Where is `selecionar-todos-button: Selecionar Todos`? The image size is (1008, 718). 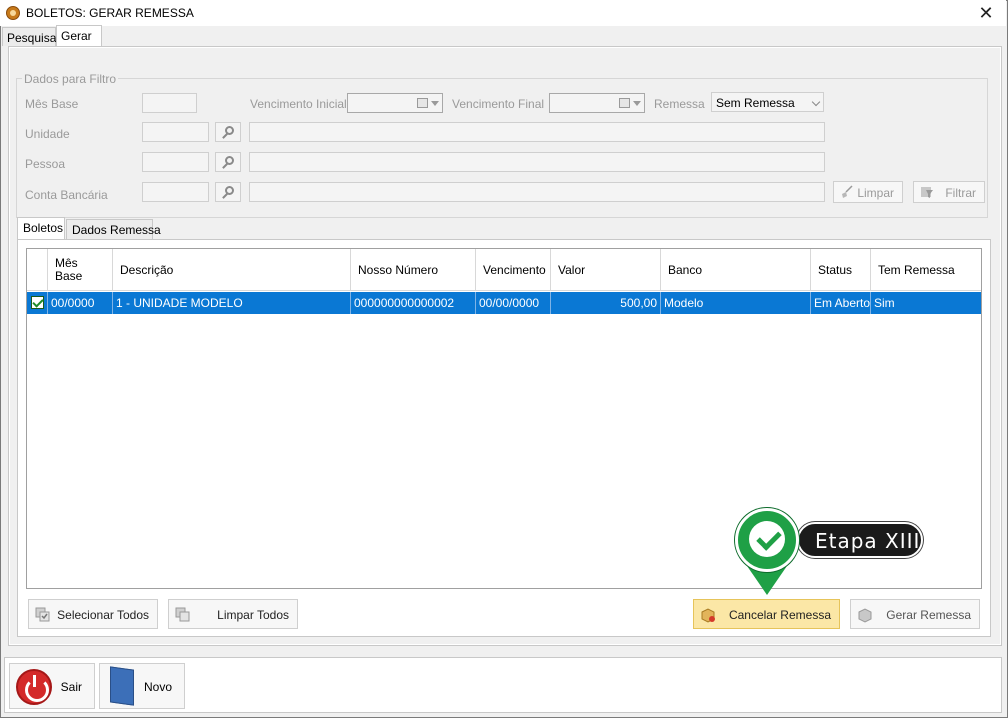 selecionar-todos-button: Selecionar Todos is located at coordinates (93, 614).